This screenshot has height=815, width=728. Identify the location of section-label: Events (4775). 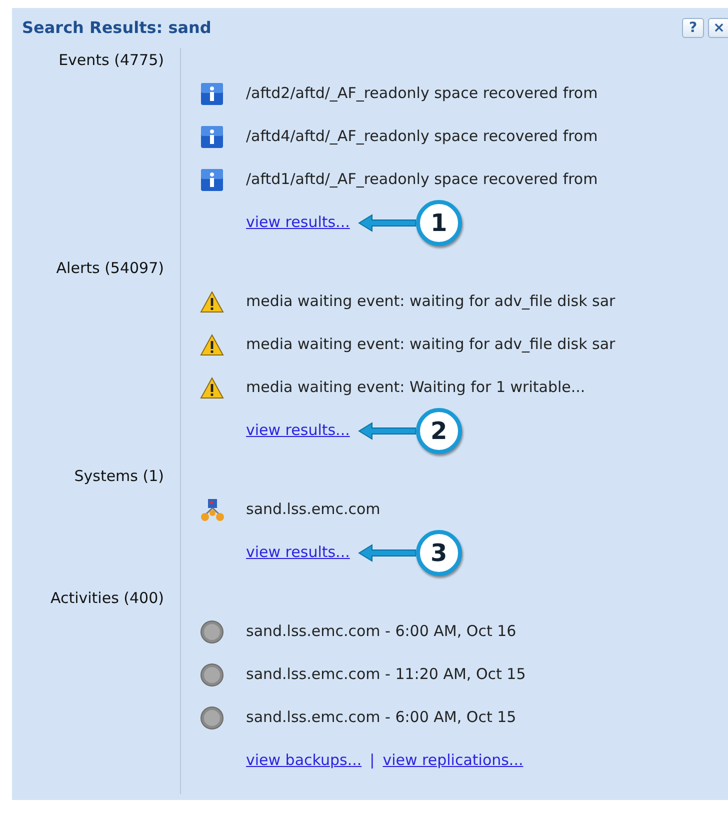
(111, 60).